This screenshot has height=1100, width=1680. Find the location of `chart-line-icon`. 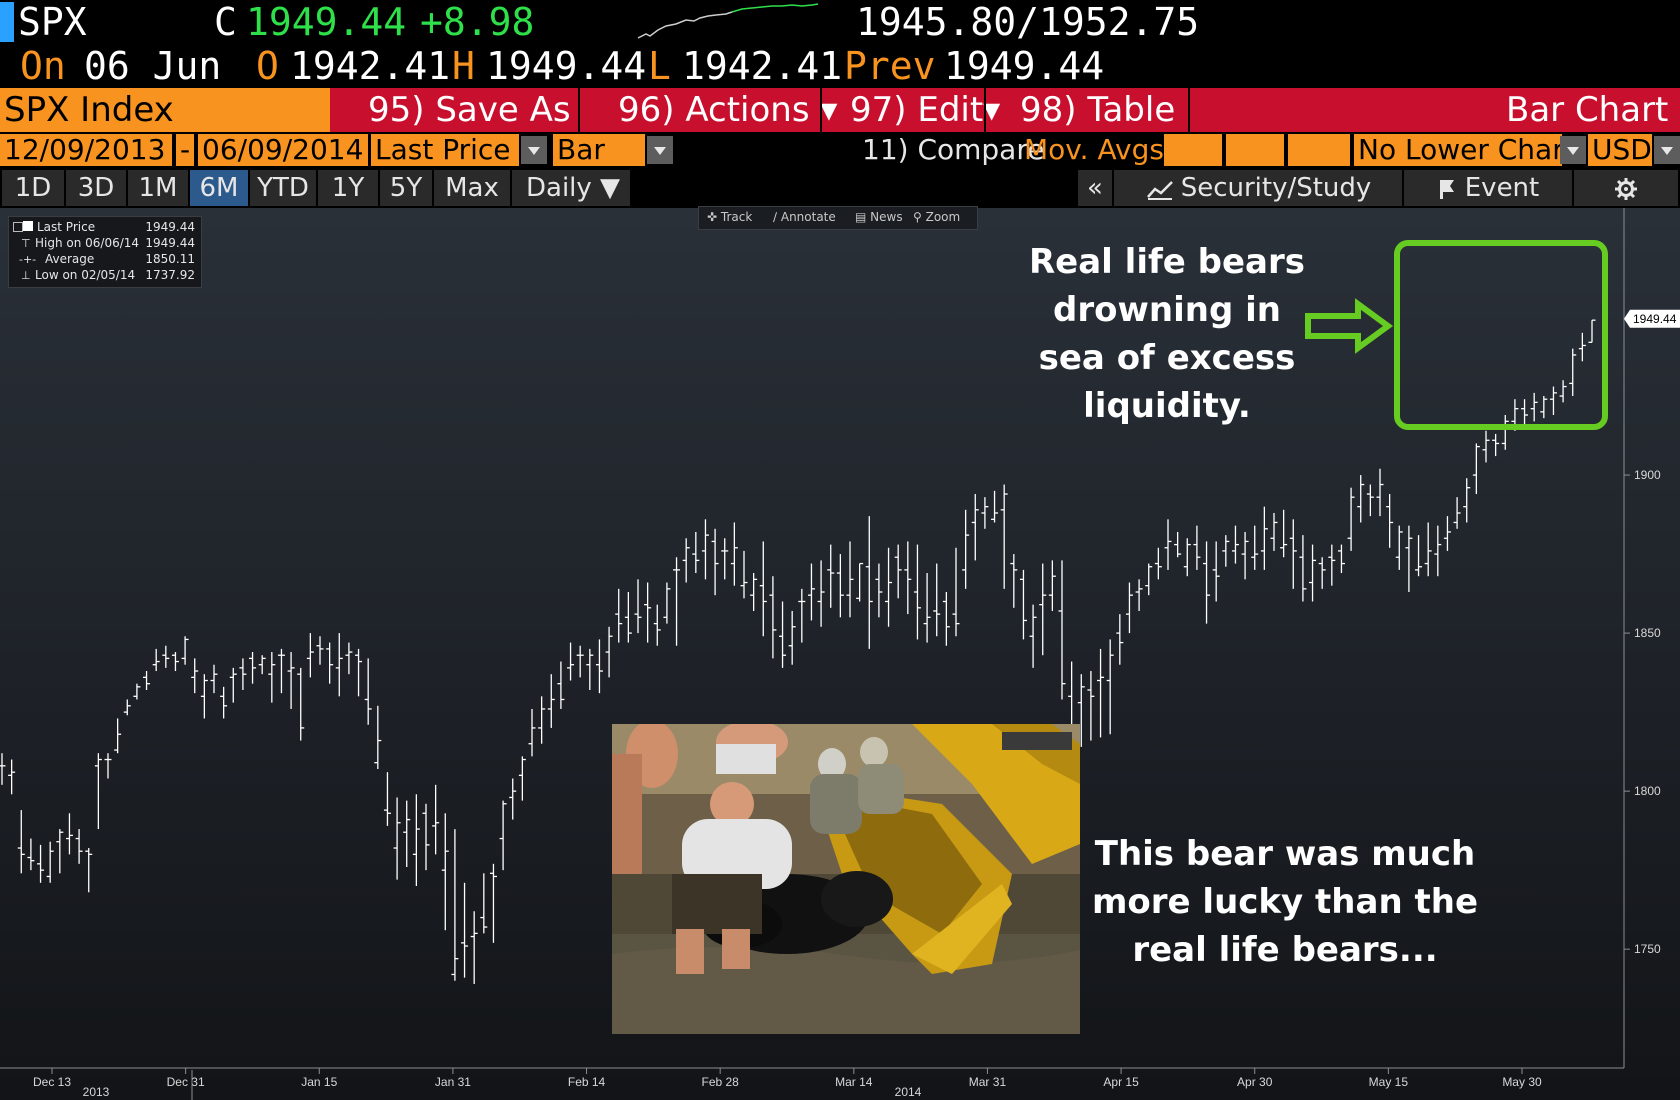

chart-line-icon is located at coordinates (1159, 190).